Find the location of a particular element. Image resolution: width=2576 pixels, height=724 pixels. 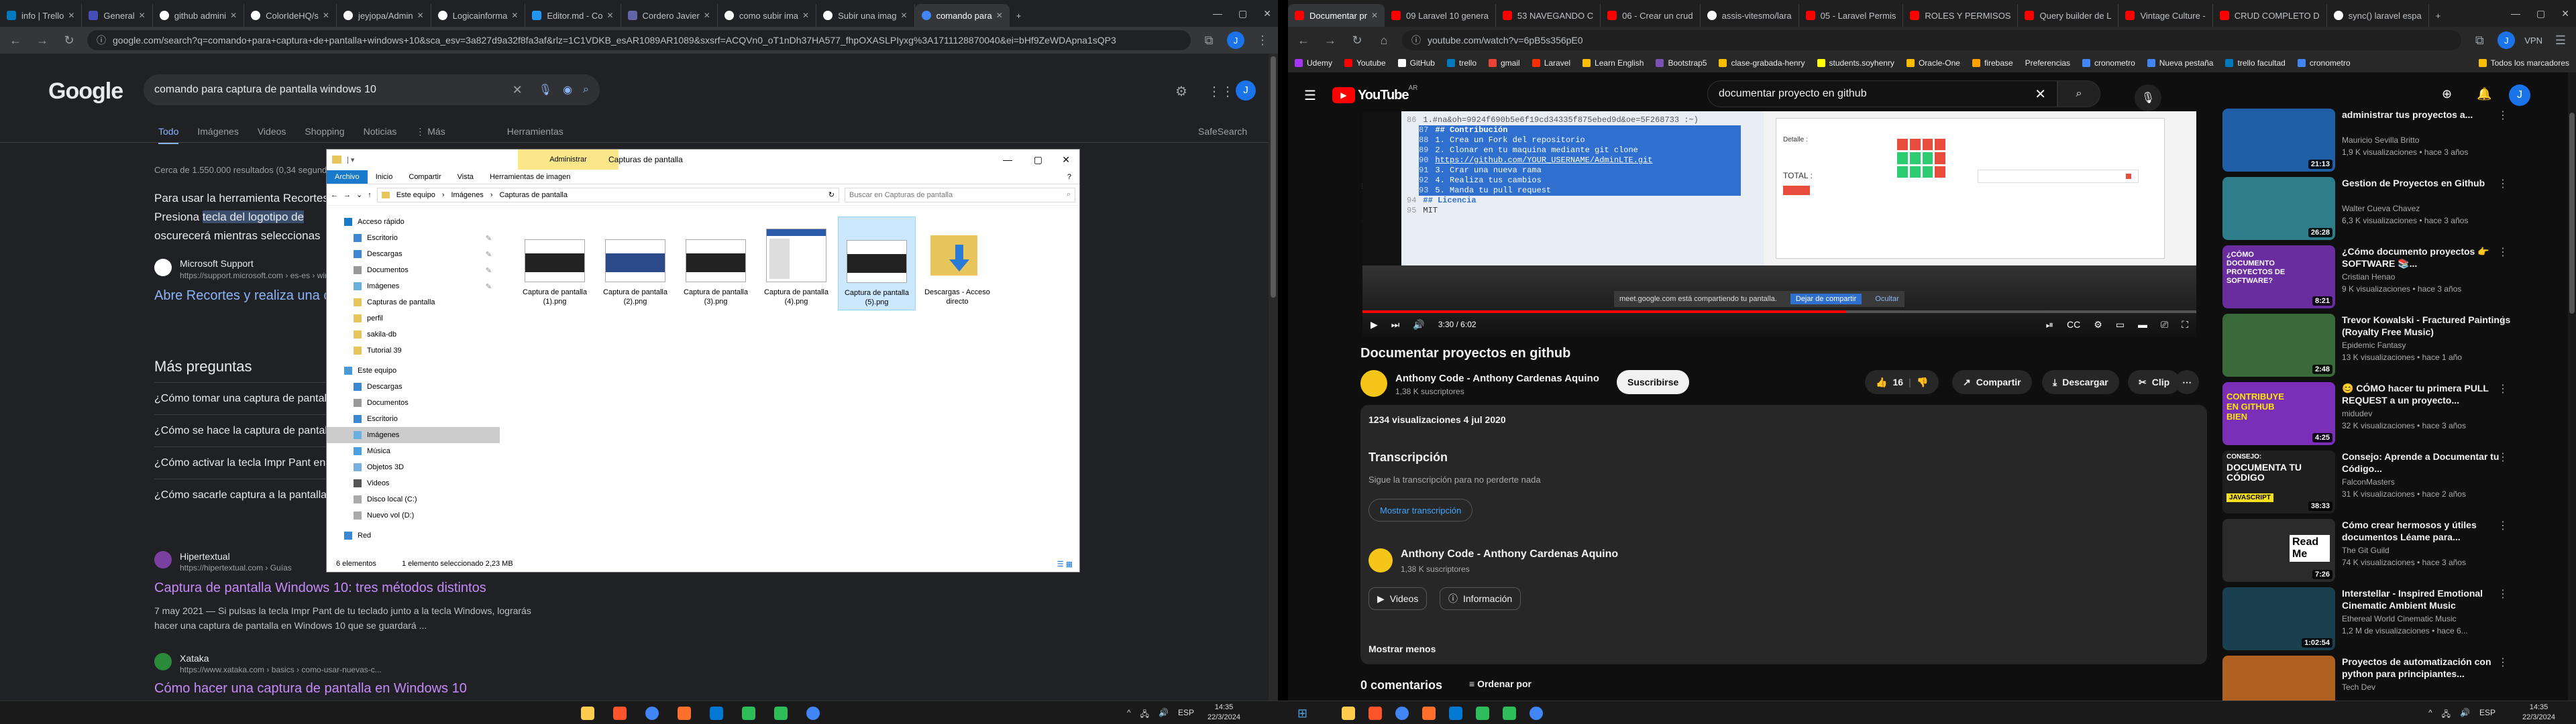

bookmark: Preferencias is located at coordinates (2047, 63).